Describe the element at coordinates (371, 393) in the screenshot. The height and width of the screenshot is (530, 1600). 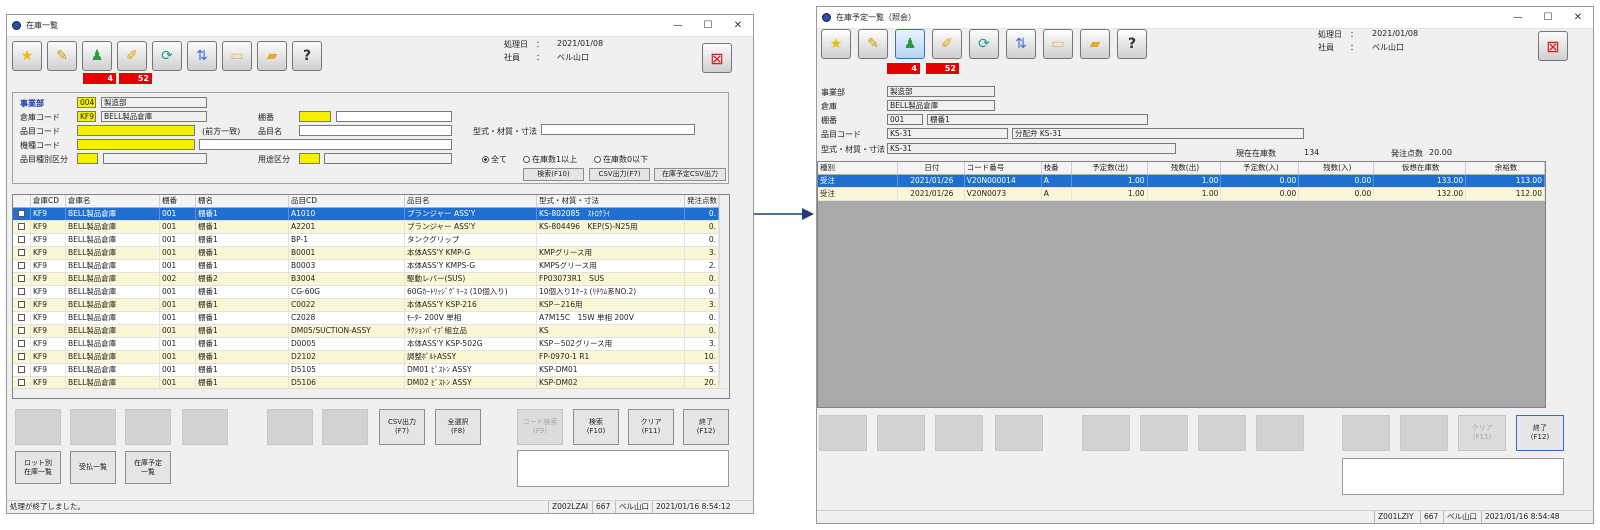
I see `horizontal-scrollbar` at that location.